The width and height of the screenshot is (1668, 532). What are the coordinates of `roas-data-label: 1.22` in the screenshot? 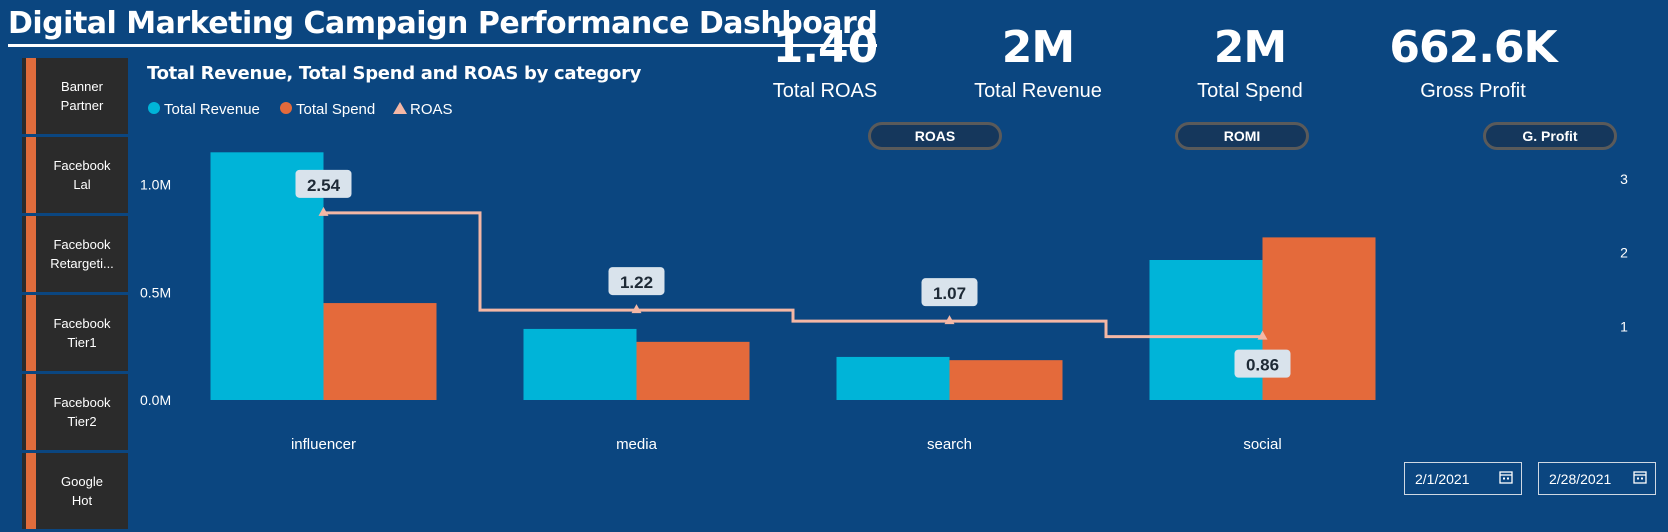 It's located at (636, 282).